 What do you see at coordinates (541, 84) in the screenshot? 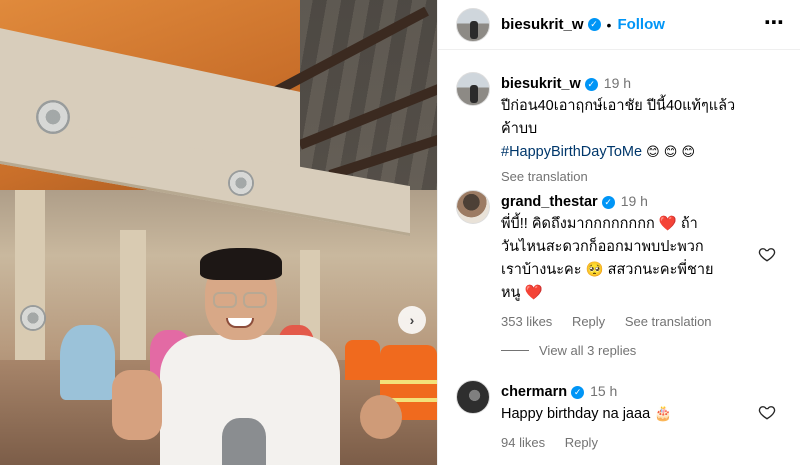
I see `caption-username: biesukrit_w` at bounding box center [541, 84].